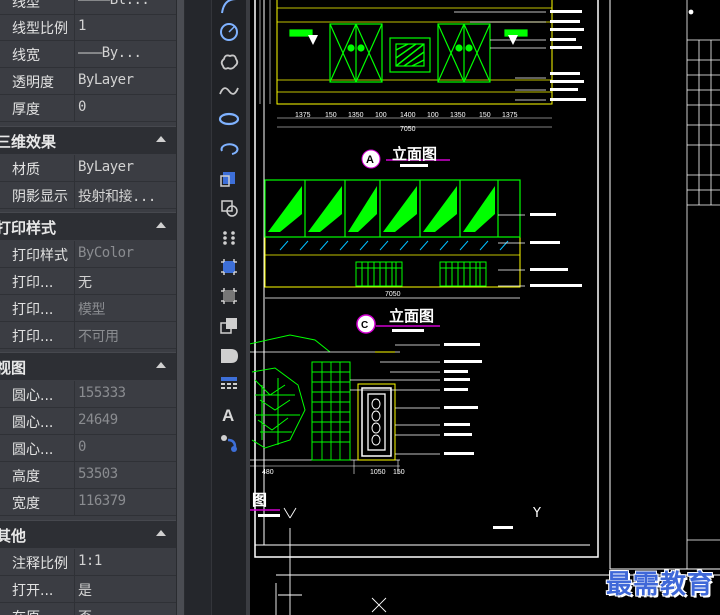  What do you see at coordinates (229, 119) in the screenshot?
I see `ellipse-icon` at bounding box center [229, 119].